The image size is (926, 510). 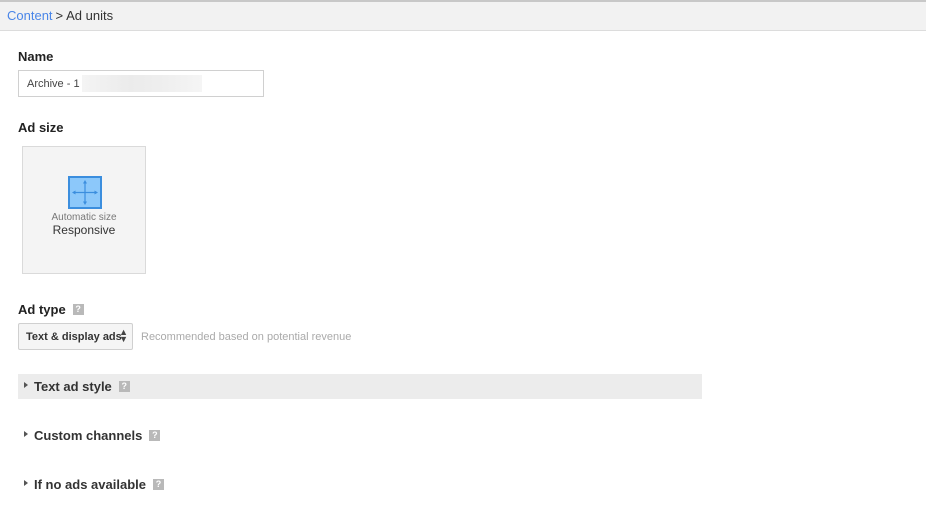 What do you see at coordinates (142, 83) in the screenshot?
I see `redacted-area` at bounding box center [142, 83].